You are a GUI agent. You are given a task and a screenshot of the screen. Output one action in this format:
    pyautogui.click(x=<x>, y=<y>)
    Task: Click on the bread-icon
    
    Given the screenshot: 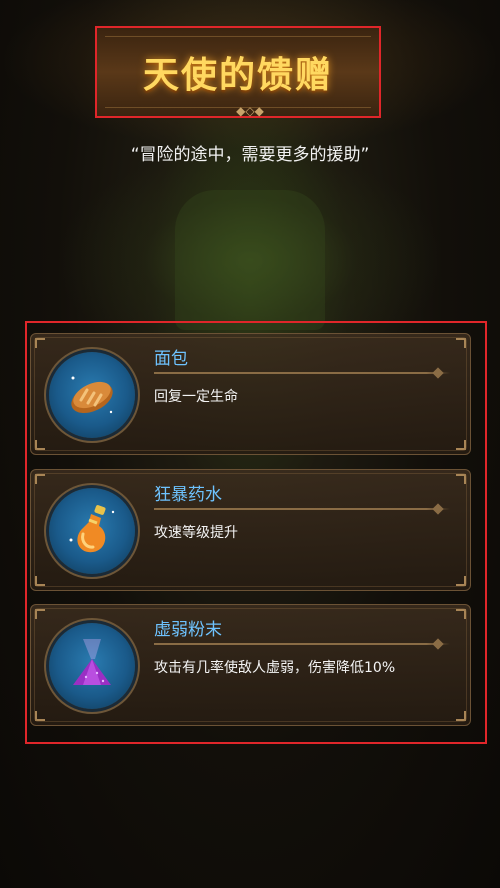 What is the action you would take?
    pyautogui.click(x=92, y=395)
    